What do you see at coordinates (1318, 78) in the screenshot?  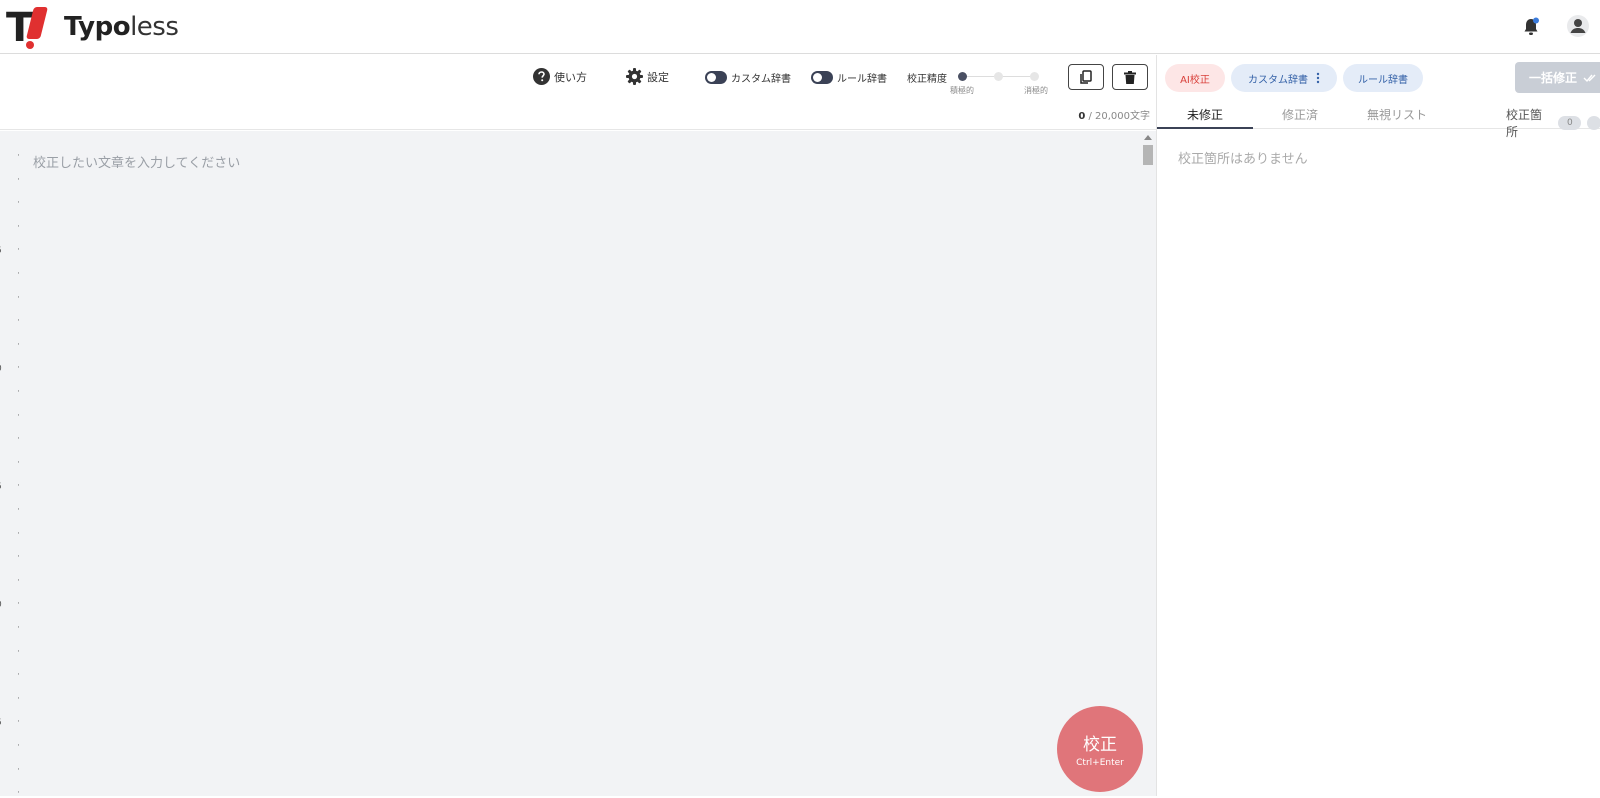 I see `more-vertical-icon` at bounding box center [1318, 78].